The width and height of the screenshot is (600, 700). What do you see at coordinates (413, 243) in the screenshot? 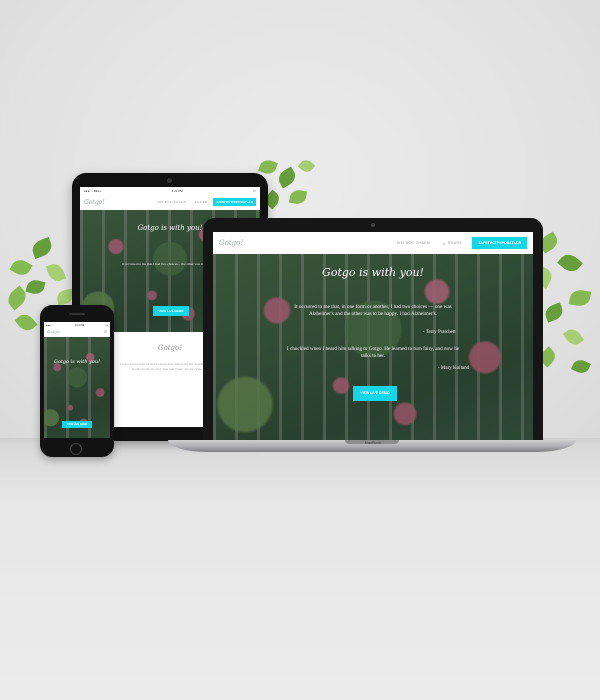
I see `laptop-nav-link: МЫ ВСЕ ЗНАЕМ` at bounding box center [413, 243].